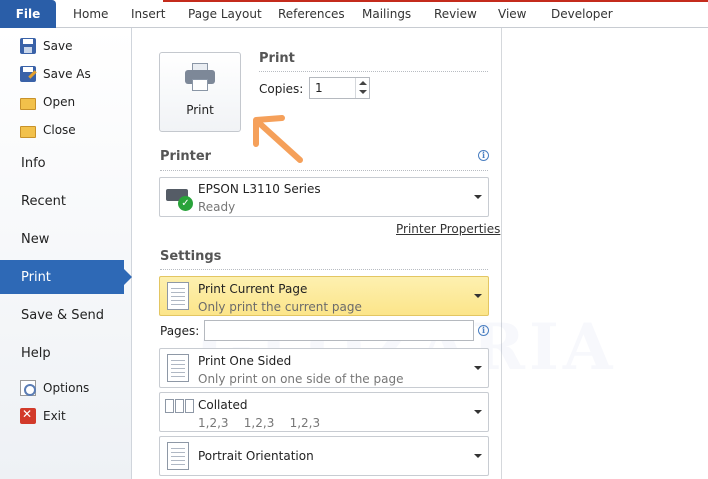  What do you see at coordinates (339, 88) in the screenshot?
I see `copies-stepper: 1` at bounding box center [339, 88].